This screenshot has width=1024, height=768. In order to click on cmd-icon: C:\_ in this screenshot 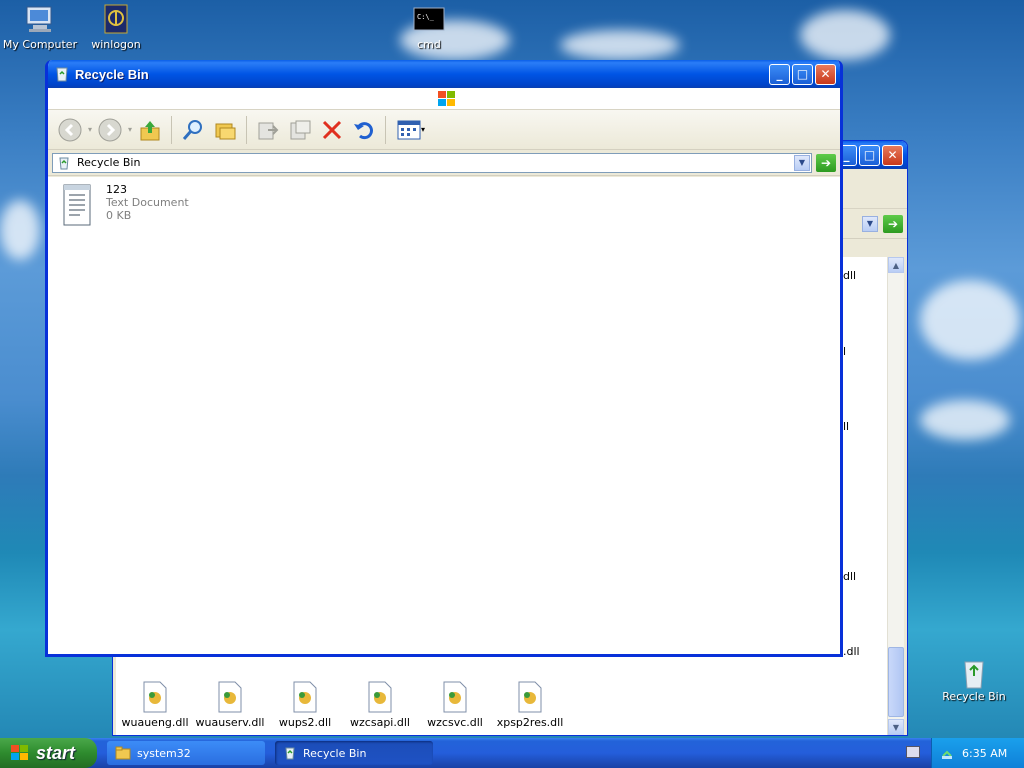, I will do `click(429, 19)`.